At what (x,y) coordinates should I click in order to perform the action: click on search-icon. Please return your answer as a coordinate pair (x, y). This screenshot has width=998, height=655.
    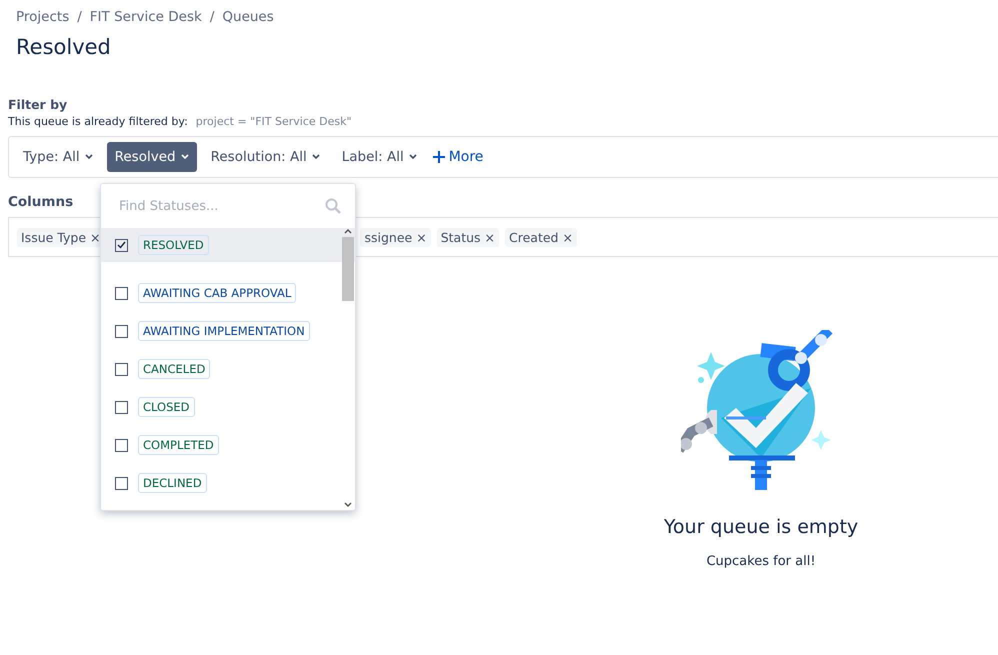
    Looking at the image, I should click on (333, 206).